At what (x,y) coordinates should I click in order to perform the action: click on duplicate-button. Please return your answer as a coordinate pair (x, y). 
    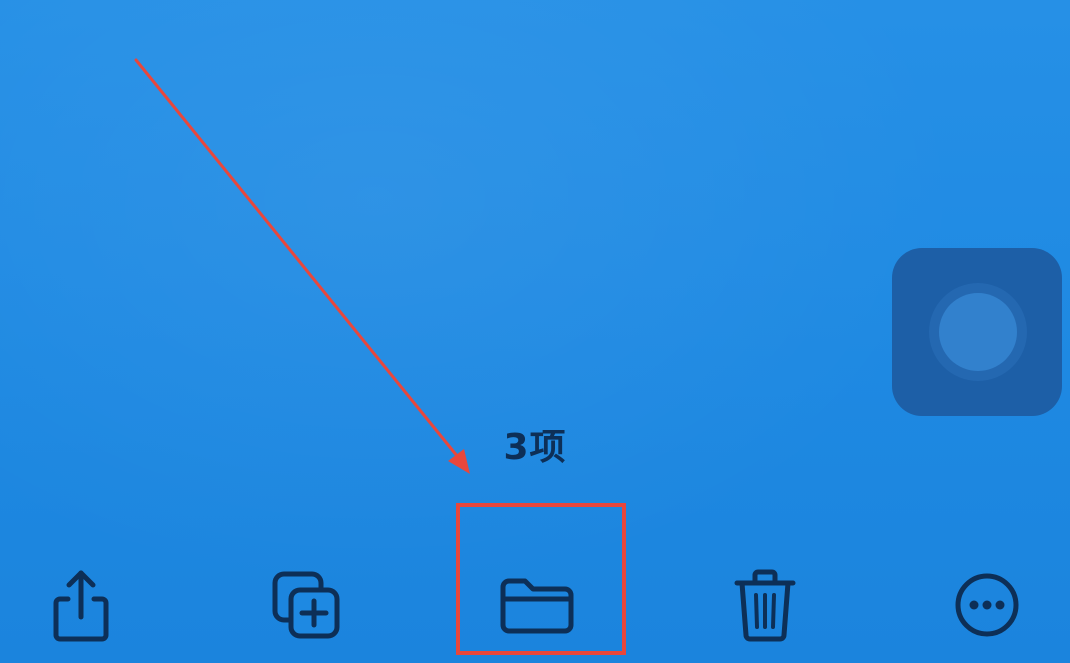
    Looking at the image, I should click on (307, 605).